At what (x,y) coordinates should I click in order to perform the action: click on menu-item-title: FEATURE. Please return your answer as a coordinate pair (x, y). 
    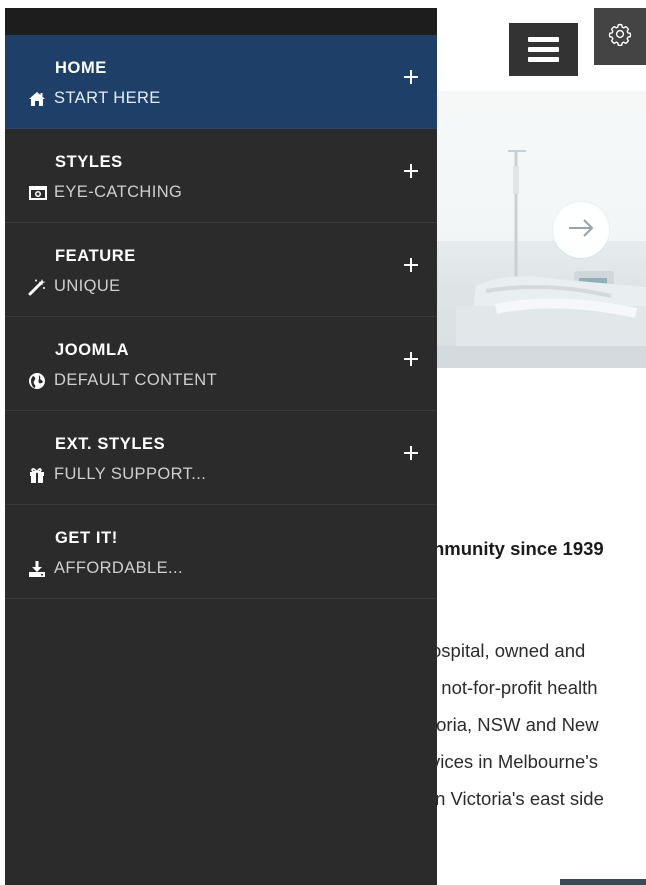
    Looking at the image, I should click on (95, 256).